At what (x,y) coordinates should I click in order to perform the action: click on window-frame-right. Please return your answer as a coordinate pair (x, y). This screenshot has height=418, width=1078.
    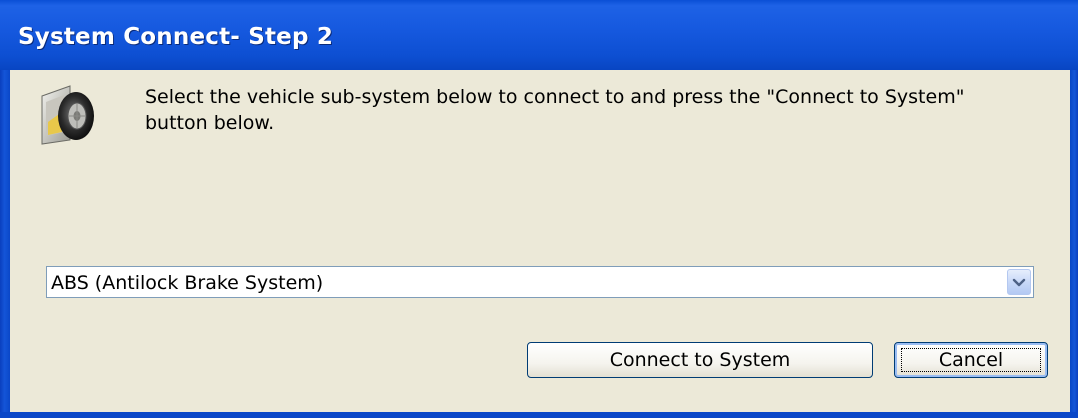
    Looking at the image, I should click on (1074, 244).